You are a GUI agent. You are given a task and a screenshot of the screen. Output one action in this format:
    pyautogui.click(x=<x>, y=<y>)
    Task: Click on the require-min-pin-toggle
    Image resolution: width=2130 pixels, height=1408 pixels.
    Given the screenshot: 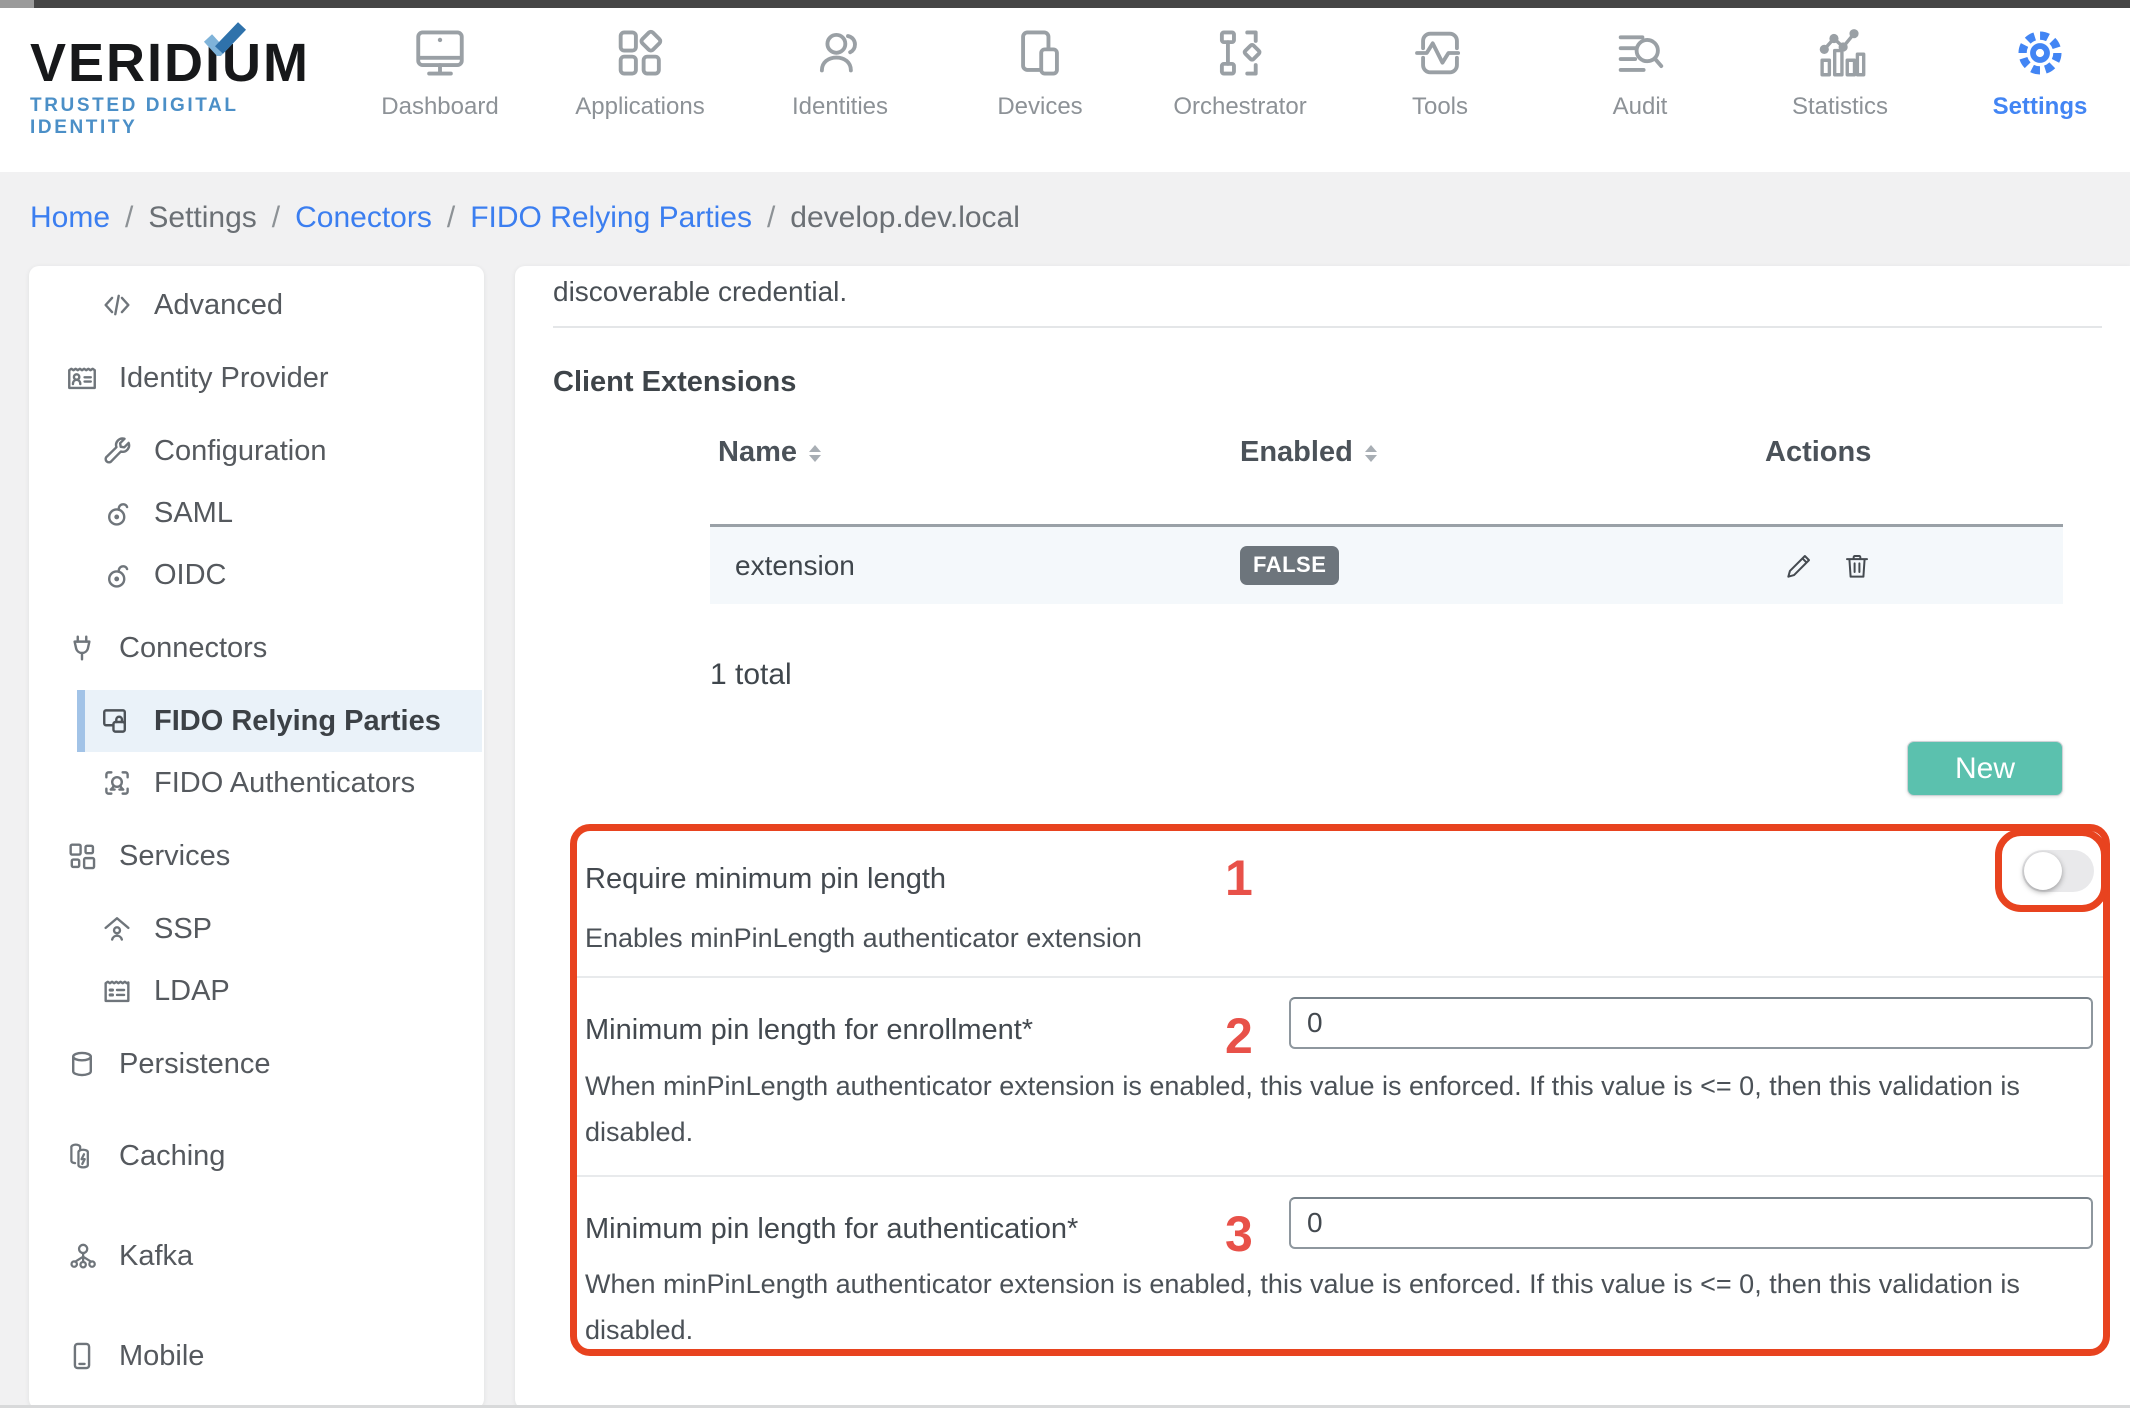 What is the action you would take?
    pyautogui.click(x=2058, y=870)
    